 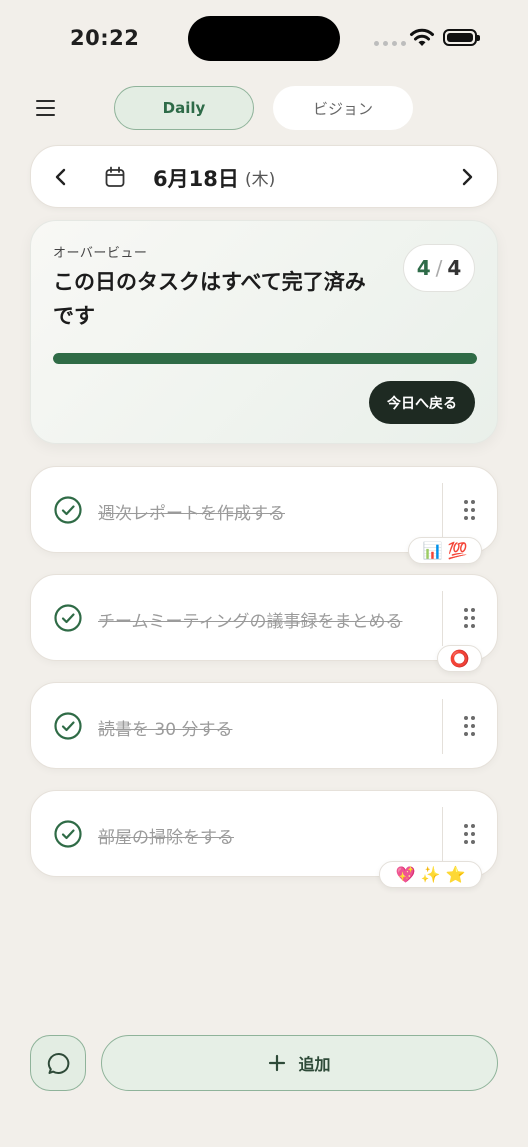 I want to click on tab-daily: Daily, so click(x=184, y=108).